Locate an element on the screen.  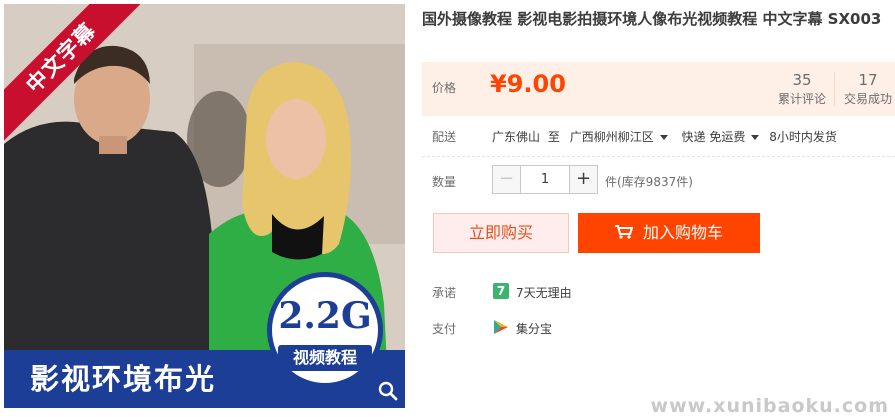
quantity-input: 1 is located at coordinates (545, 179).